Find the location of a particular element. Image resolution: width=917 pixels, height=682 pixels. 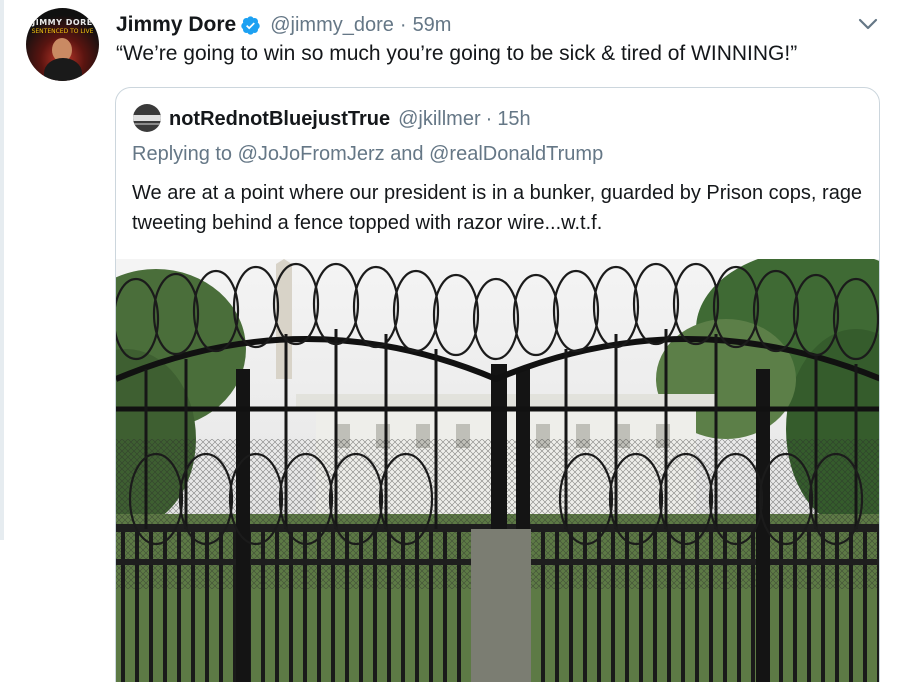

author-name: Jimmy Dore is located at coordinates (176, 25).